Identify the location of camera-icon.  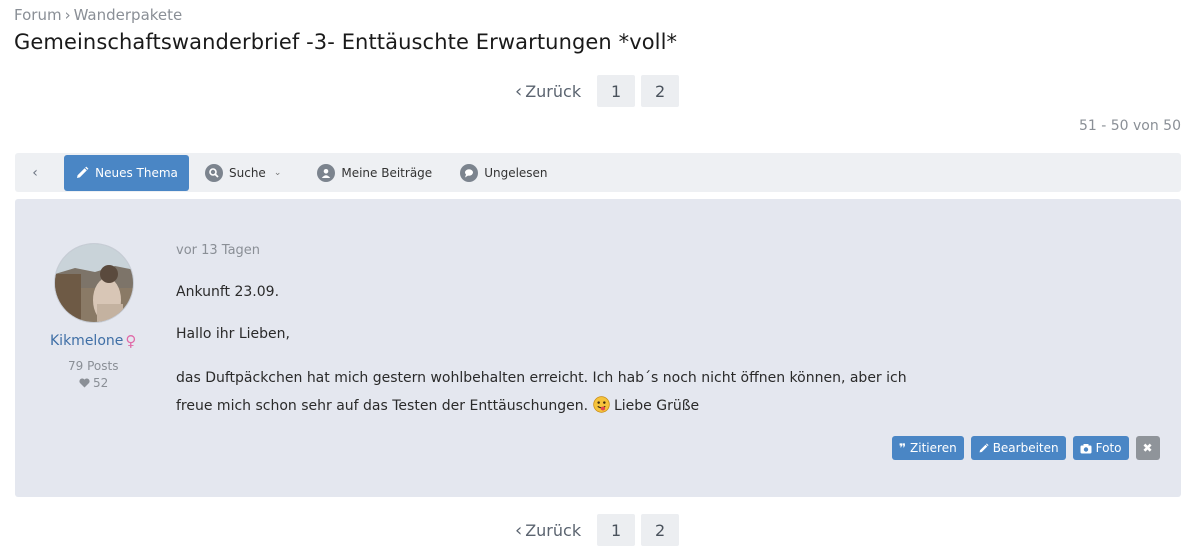
(1086, 448).